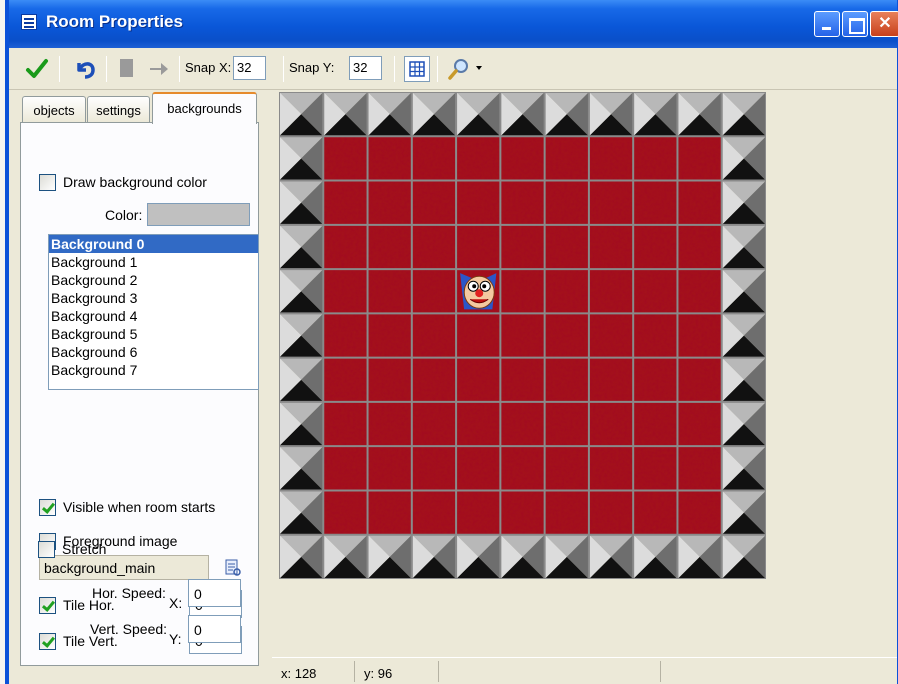 This screenshot has width=898, height=684. Describe the element at coordinates (479, 68) in the screenshot. I see `zoom-dropdown-arrow-icon` at that location.